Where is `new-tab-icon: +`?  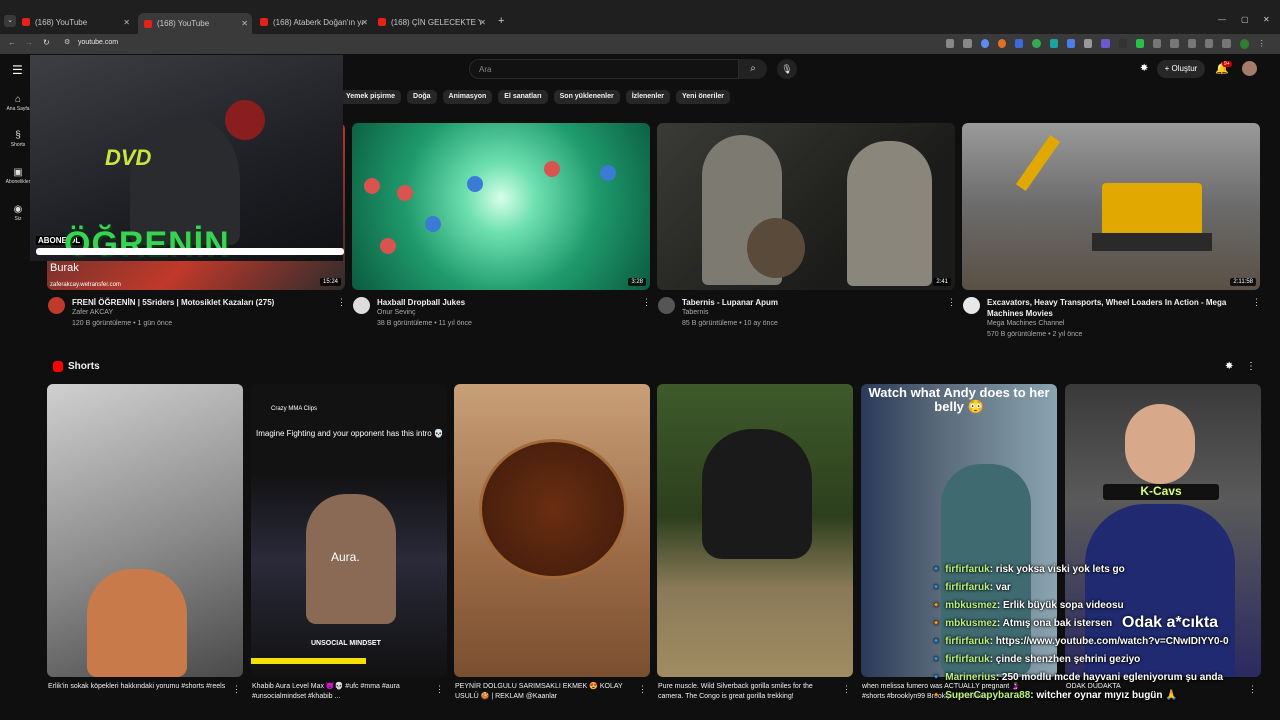
new-tab-icon: + is located at coordinates (501, 21).